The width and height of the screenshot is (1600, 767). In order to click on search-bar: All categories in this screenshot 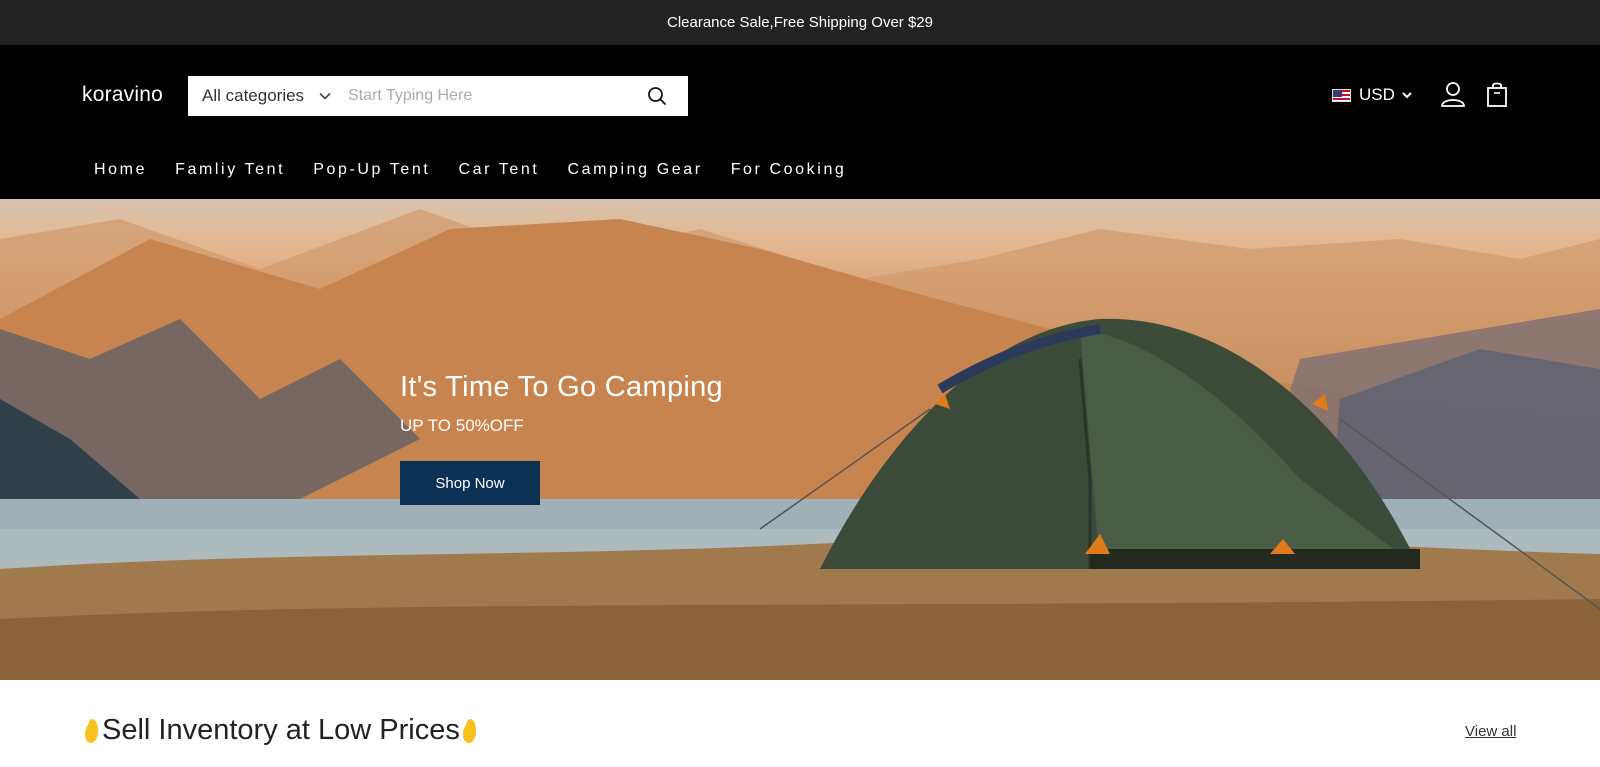, I will do `click(438, 96)`.